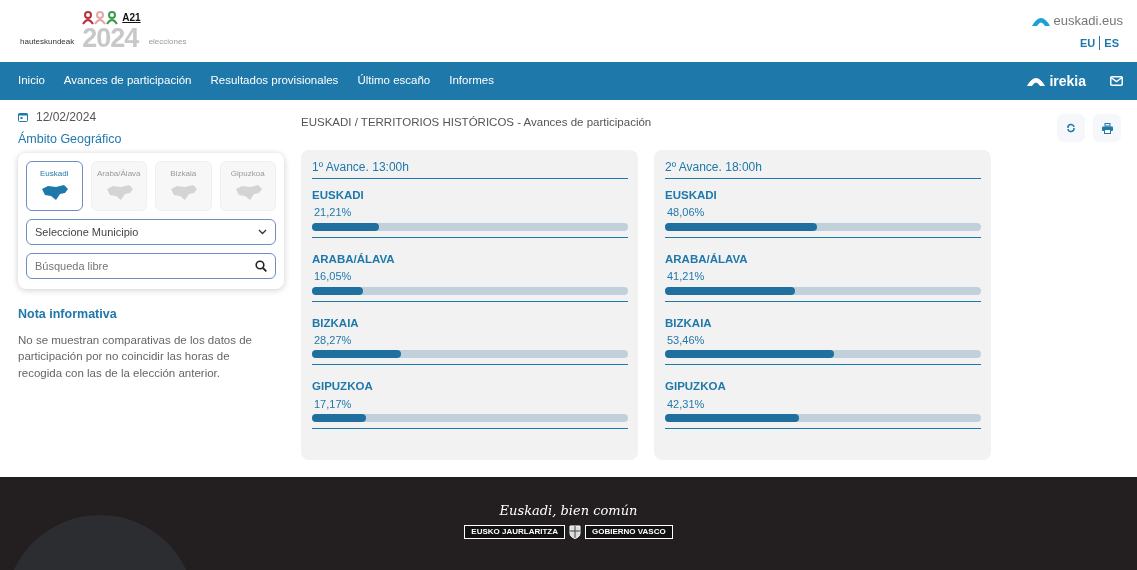  What do you see at coordinates (68, 314) in the screenshot?
I see `note-title: Nota informativa` at bounding box center [68, 314].